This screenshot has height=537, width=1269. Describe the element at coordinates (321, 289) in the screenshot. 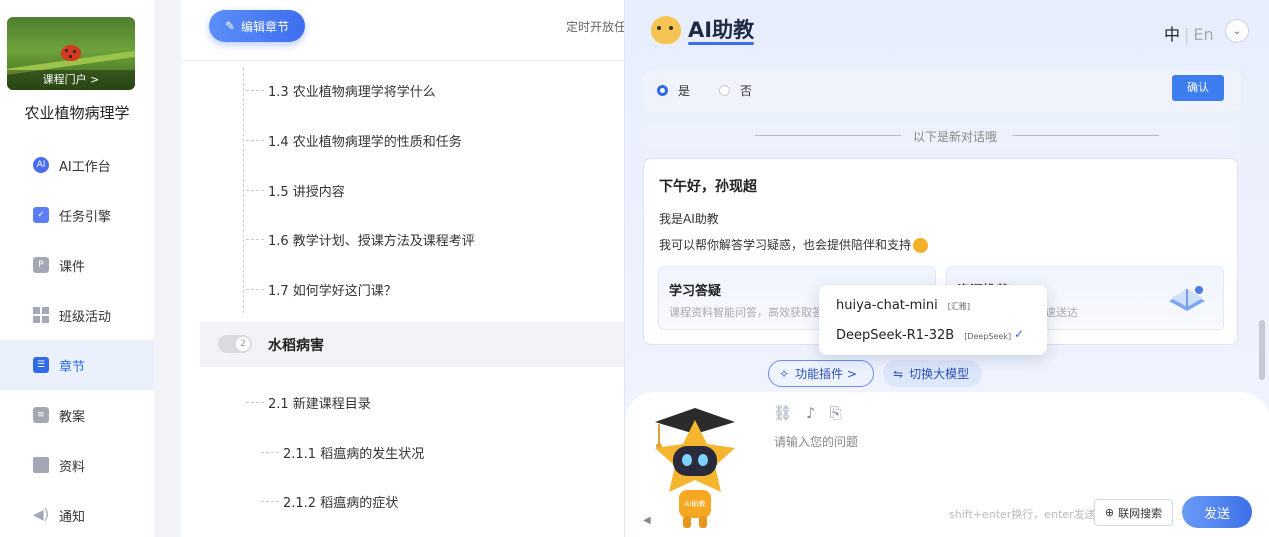

I see `section-item: 1.7 如何学好这门课？` at that location.